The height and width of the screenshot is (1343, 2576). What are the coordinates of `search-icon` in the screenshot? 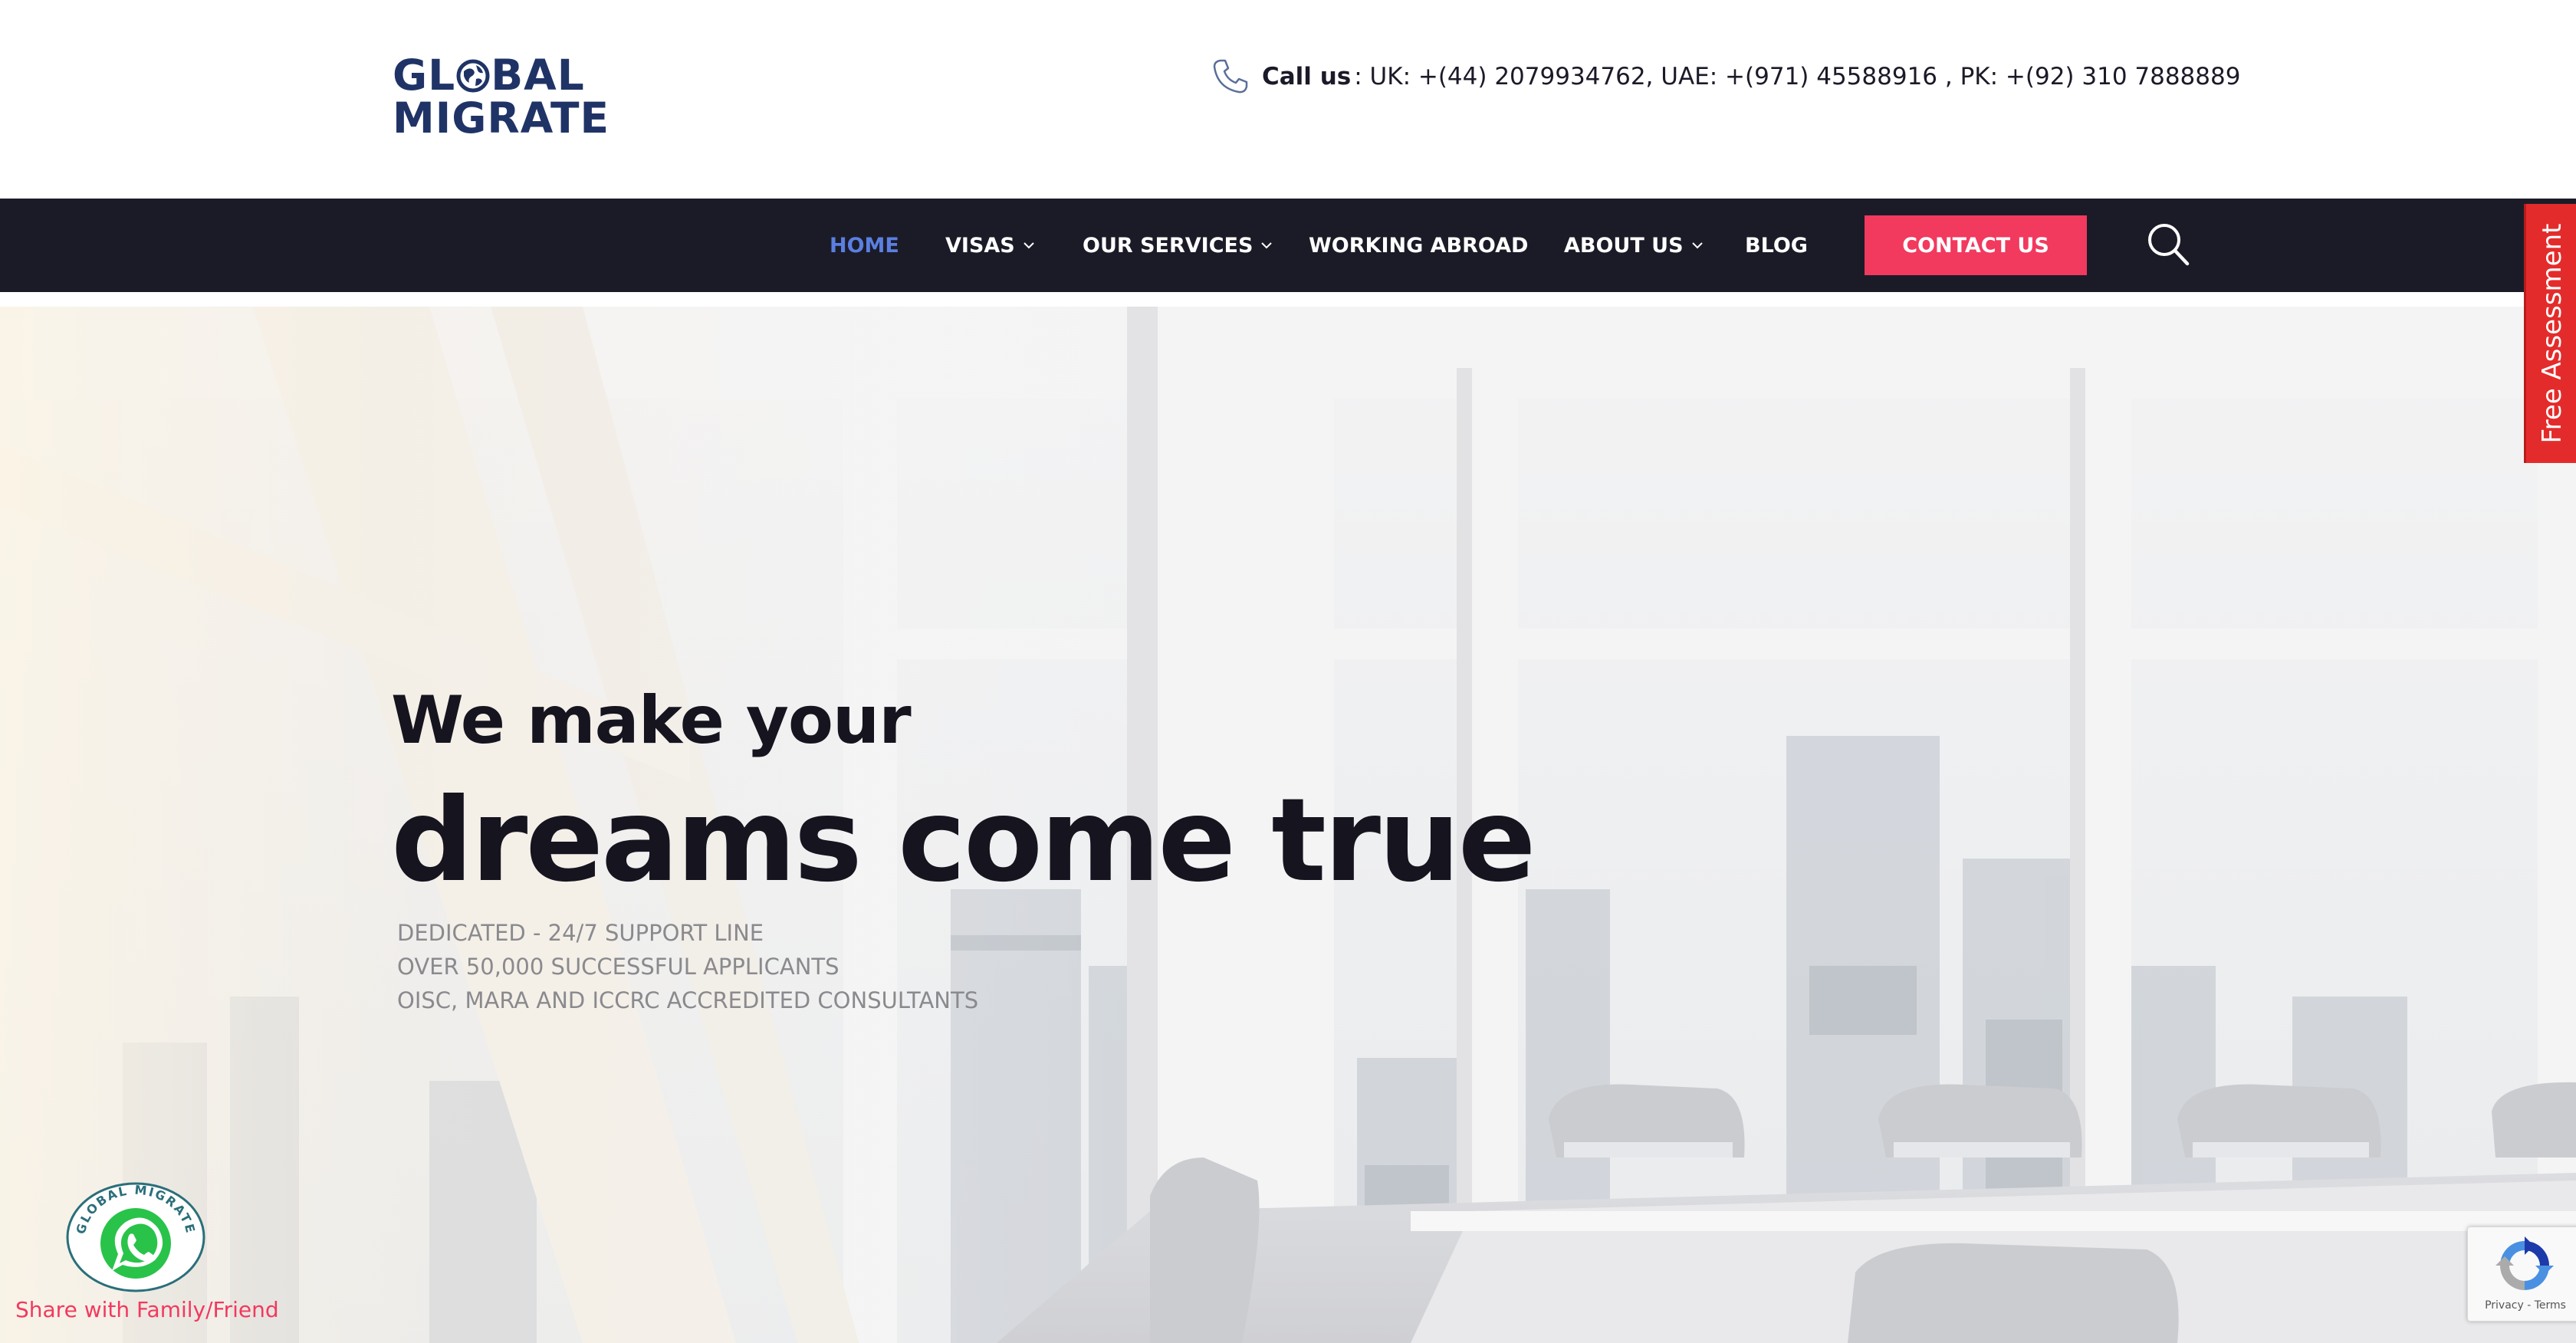 It's located at (2168, 244).